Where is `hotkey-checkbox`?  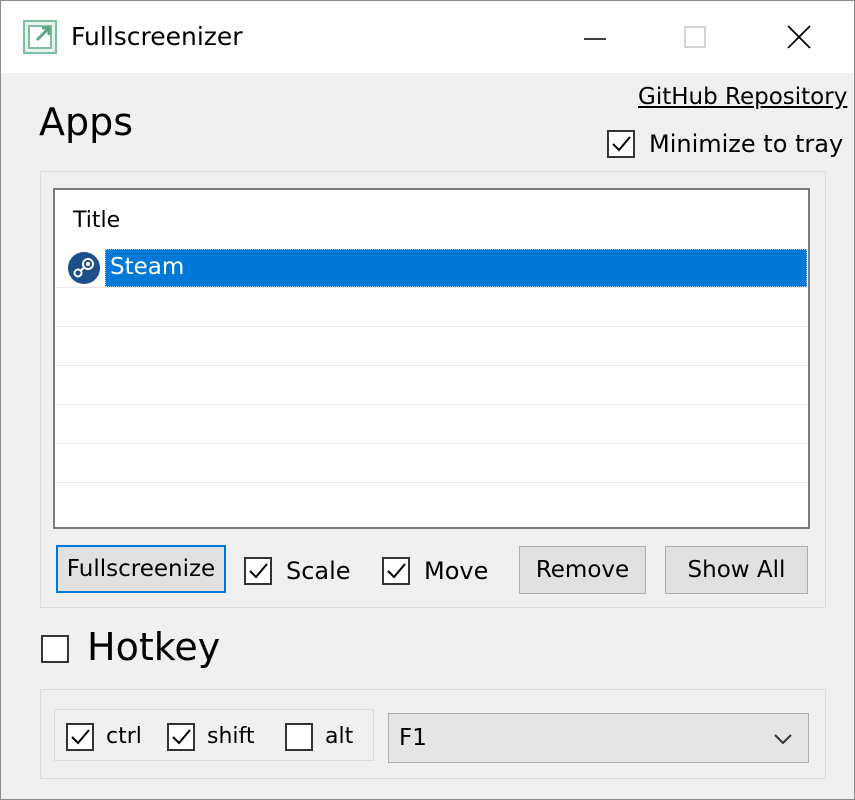 hotkey-checkbox is located at coordinates (55, 649).